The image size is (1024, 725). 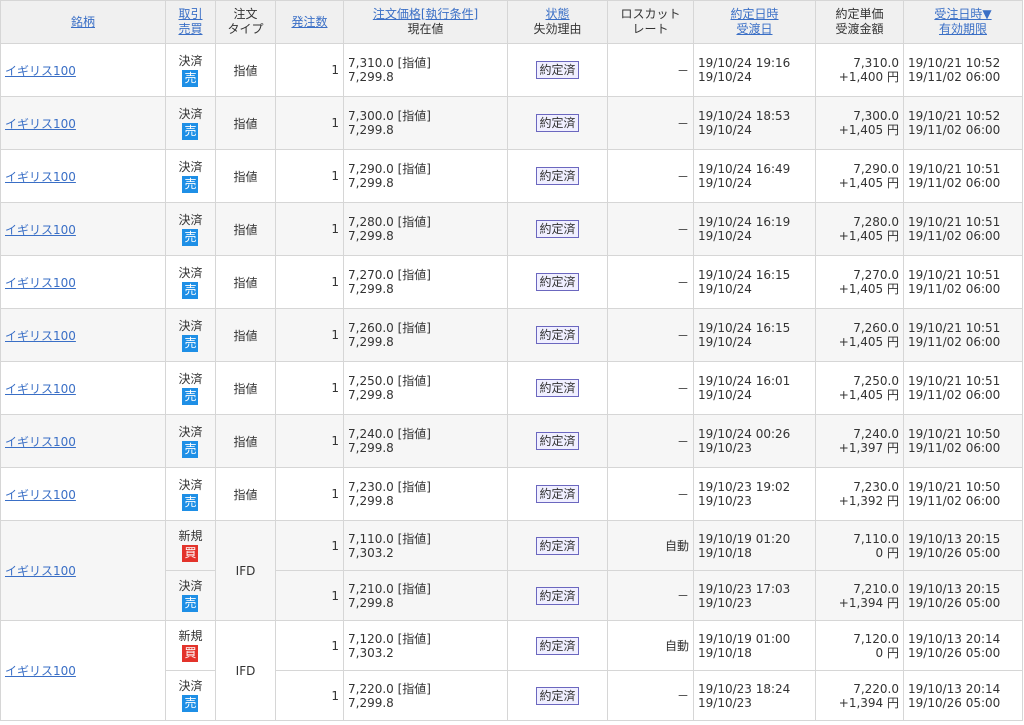 I want to click on unit-cell: 7,300.0 +1,405 円, so click(x=859, y=123).